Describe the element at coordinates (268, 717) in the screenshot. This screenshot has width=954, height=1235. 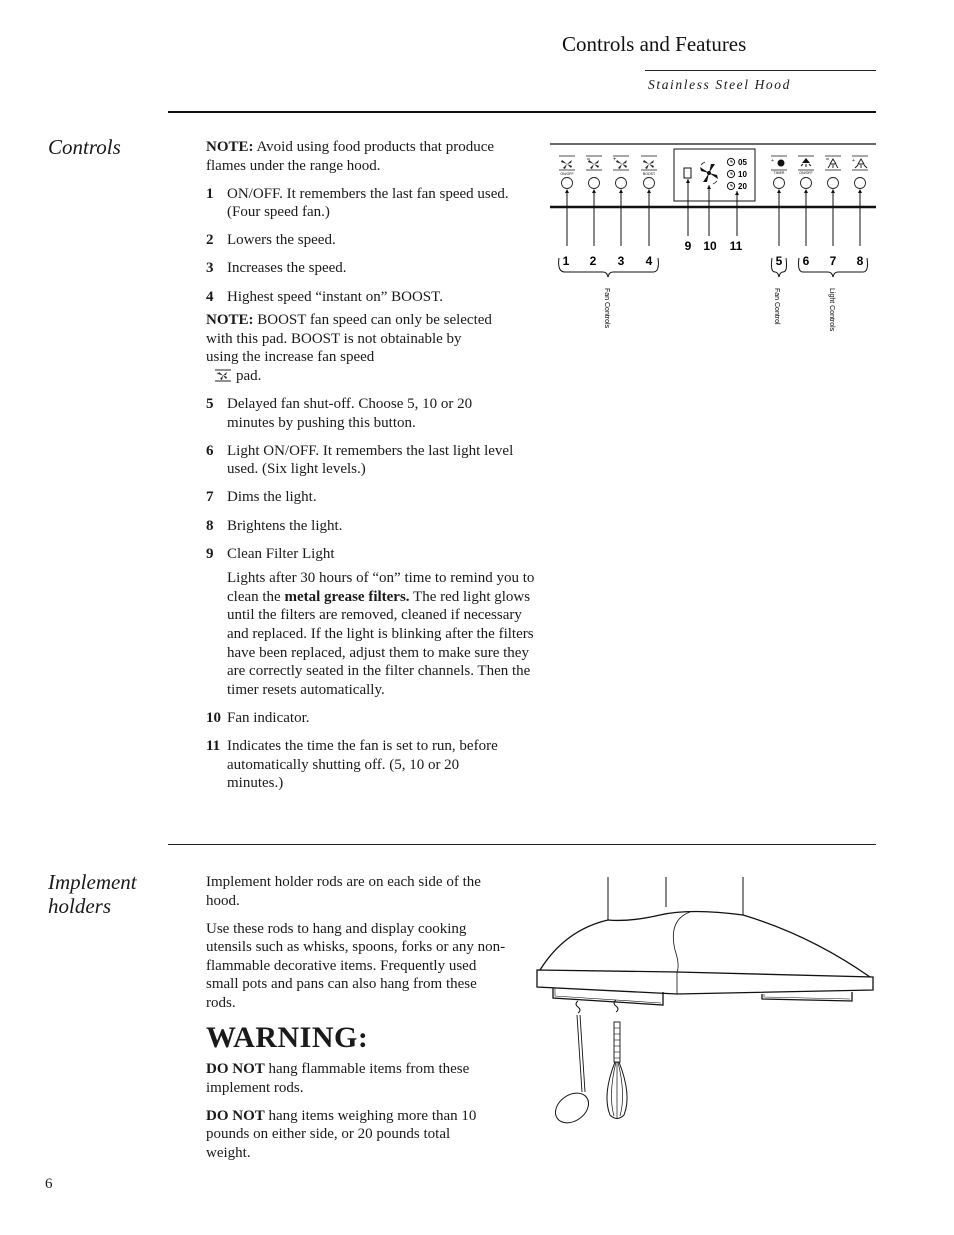
I see `item-text: Fan indicator.` at that location.